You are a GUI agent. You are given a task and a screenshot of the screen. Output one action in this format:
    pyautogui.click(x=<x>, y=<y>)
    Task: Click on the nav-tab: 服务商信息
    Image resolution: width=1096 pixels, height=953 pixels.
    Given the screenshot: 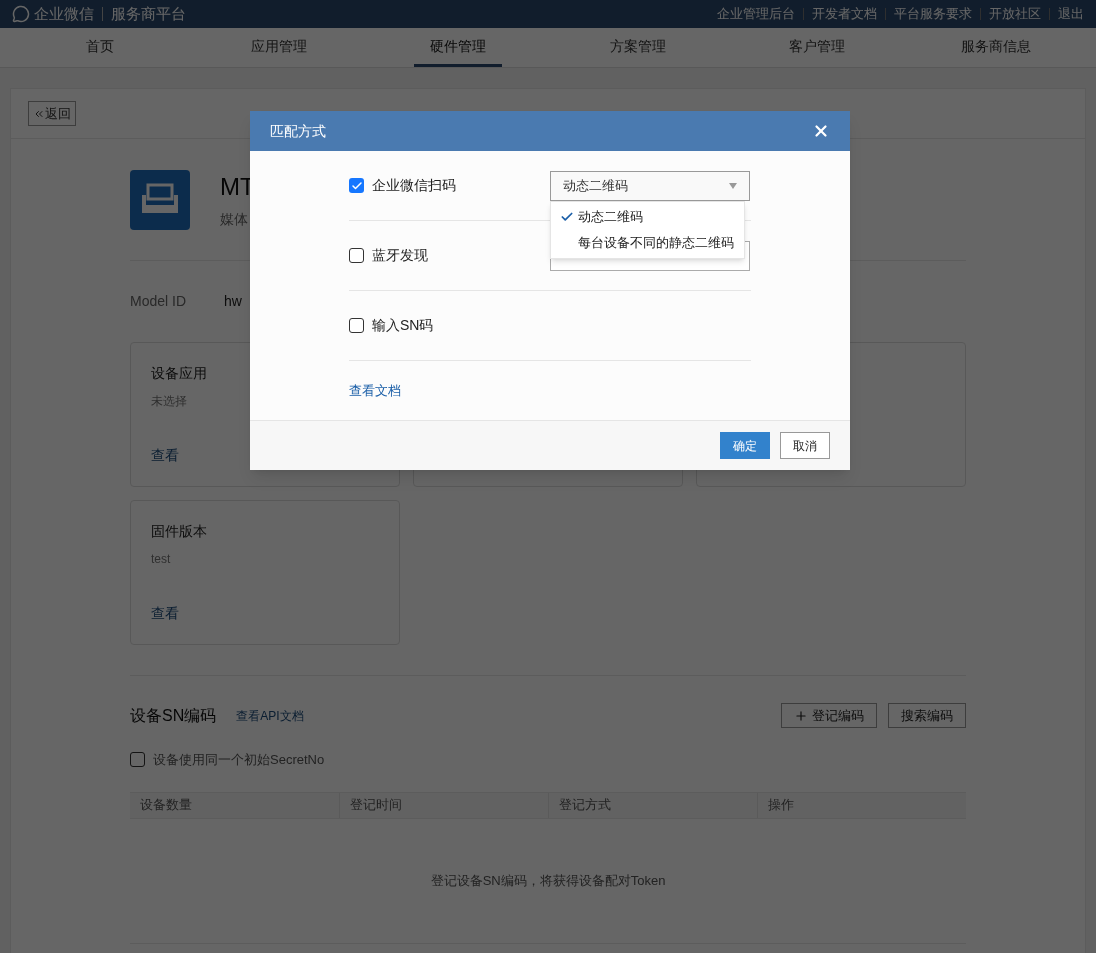 What is the action you would take?
    pyautogui.click(x=996, y=47)
    